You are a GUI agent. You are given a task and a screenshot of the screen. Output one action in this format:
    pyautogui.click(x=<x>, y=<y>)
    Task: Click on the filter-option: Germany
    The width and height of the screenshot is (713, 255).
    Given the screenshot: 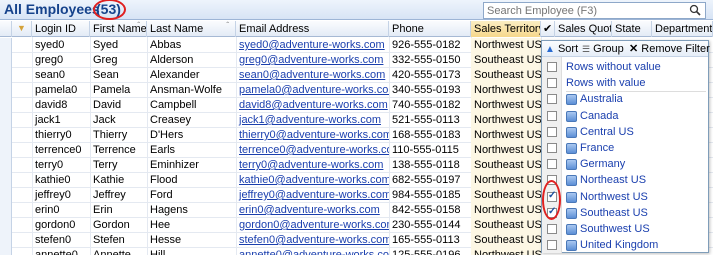 What is the action you would take?
    pyautogui.click(x=625, y=164)
    